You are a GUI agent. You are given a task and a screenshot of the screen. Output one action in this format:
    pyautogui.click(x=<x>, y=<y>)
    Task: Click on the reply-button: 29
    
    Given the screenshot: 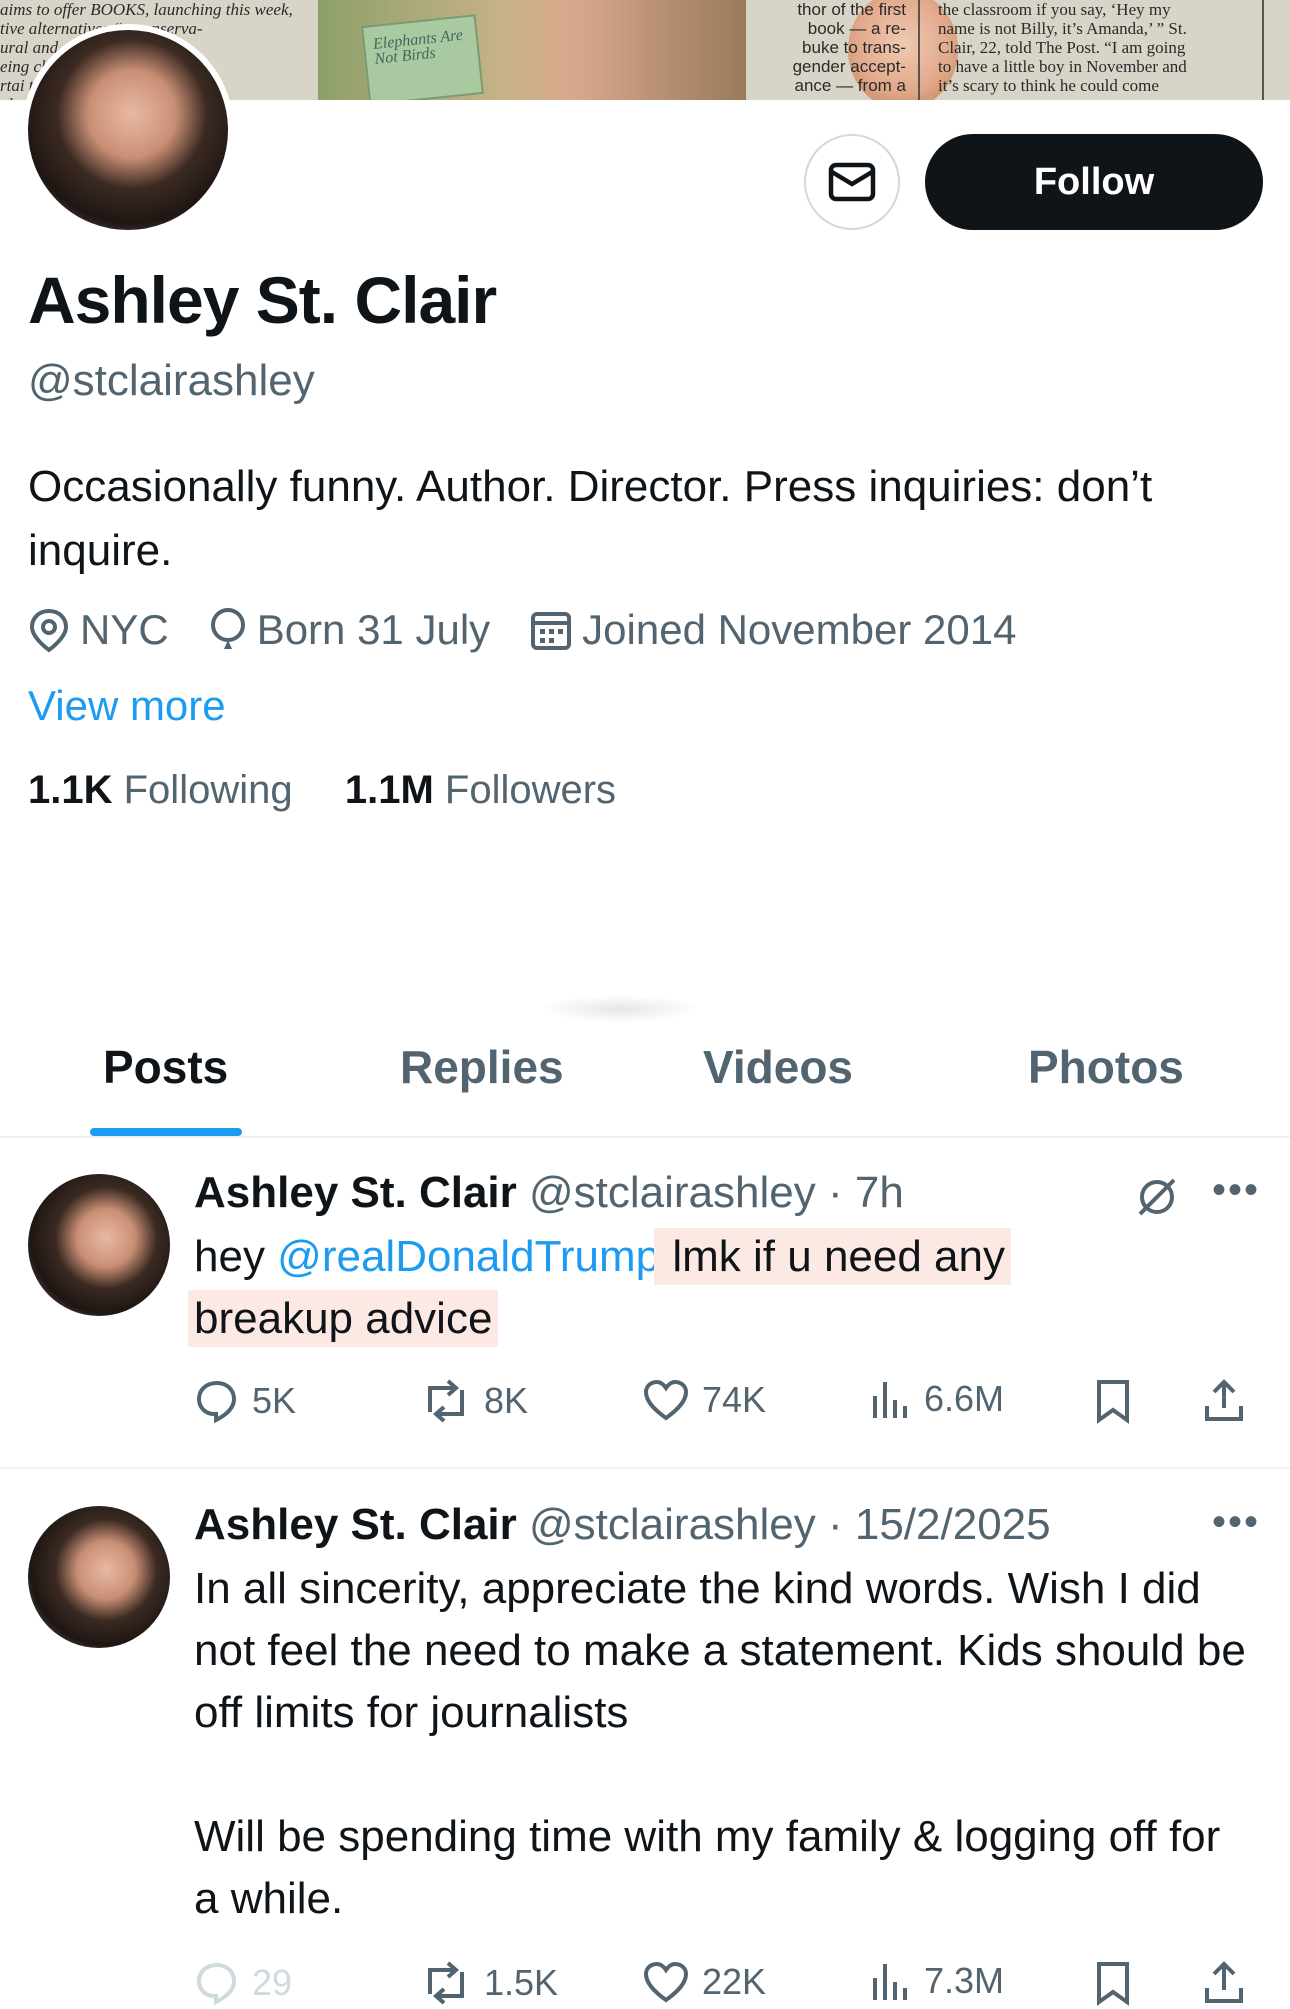 What is the action you would take?
    pyautogui.click(x=243, y=1983)
    